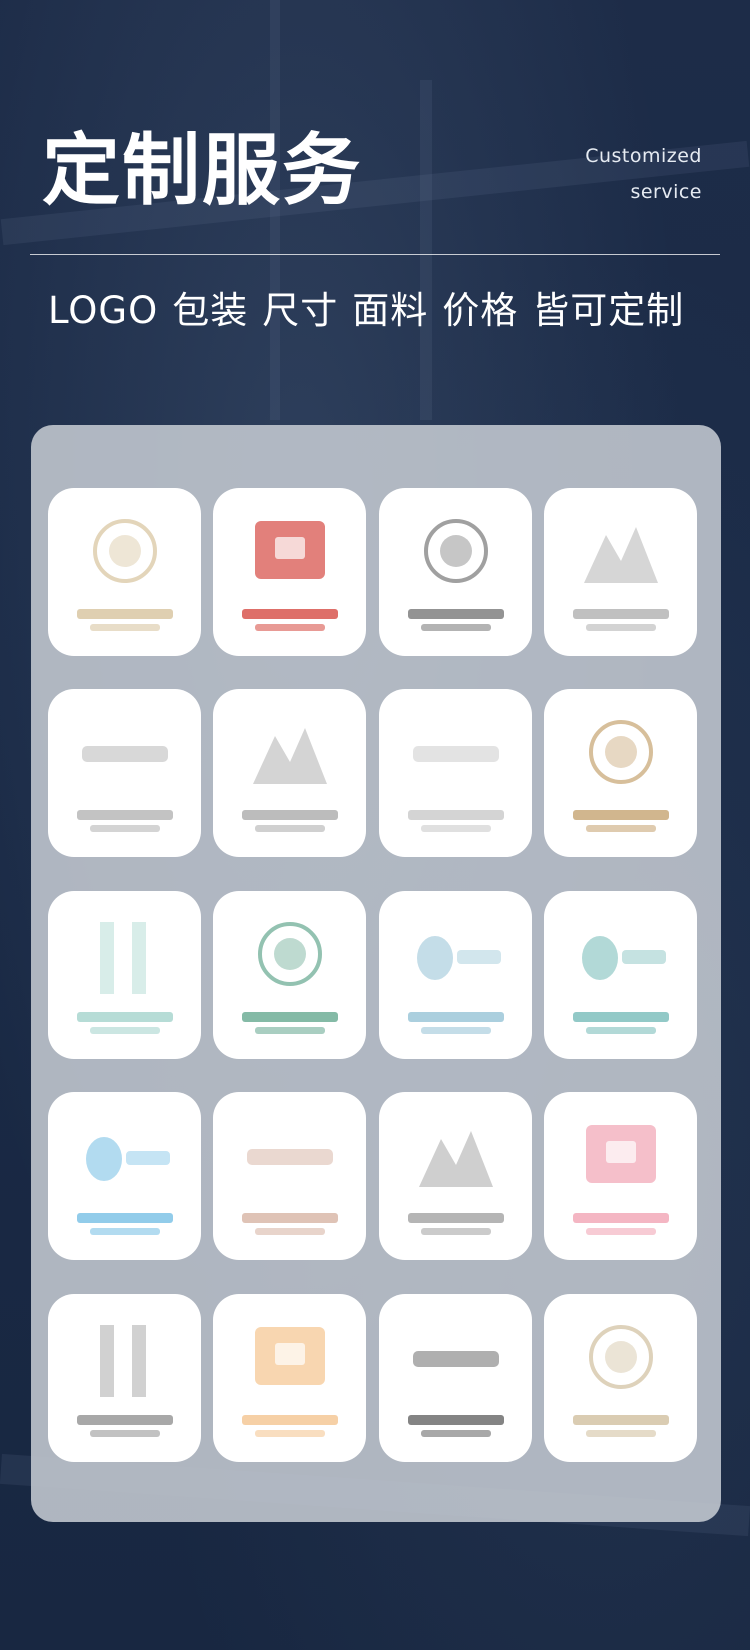 Image resolution: width=750 pixels, height=1650 pixels. Describe the element at coordinates (621, 961) in the screenshot. I see `teal-wave-hotel-icon` at that location.